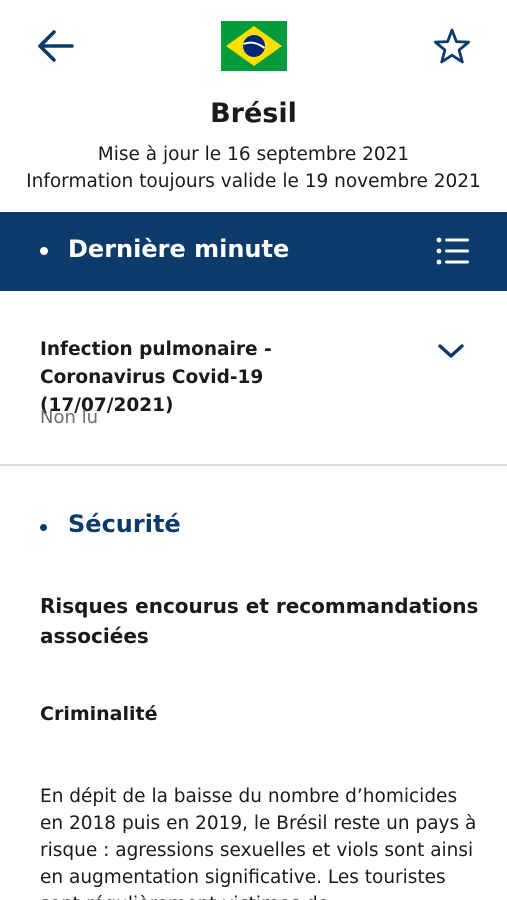 The width and height of the screenshot is (507, 900). Describe the element at coordinates (253, 113) in the screenshot. I see `country-title: Brésil` at that location.